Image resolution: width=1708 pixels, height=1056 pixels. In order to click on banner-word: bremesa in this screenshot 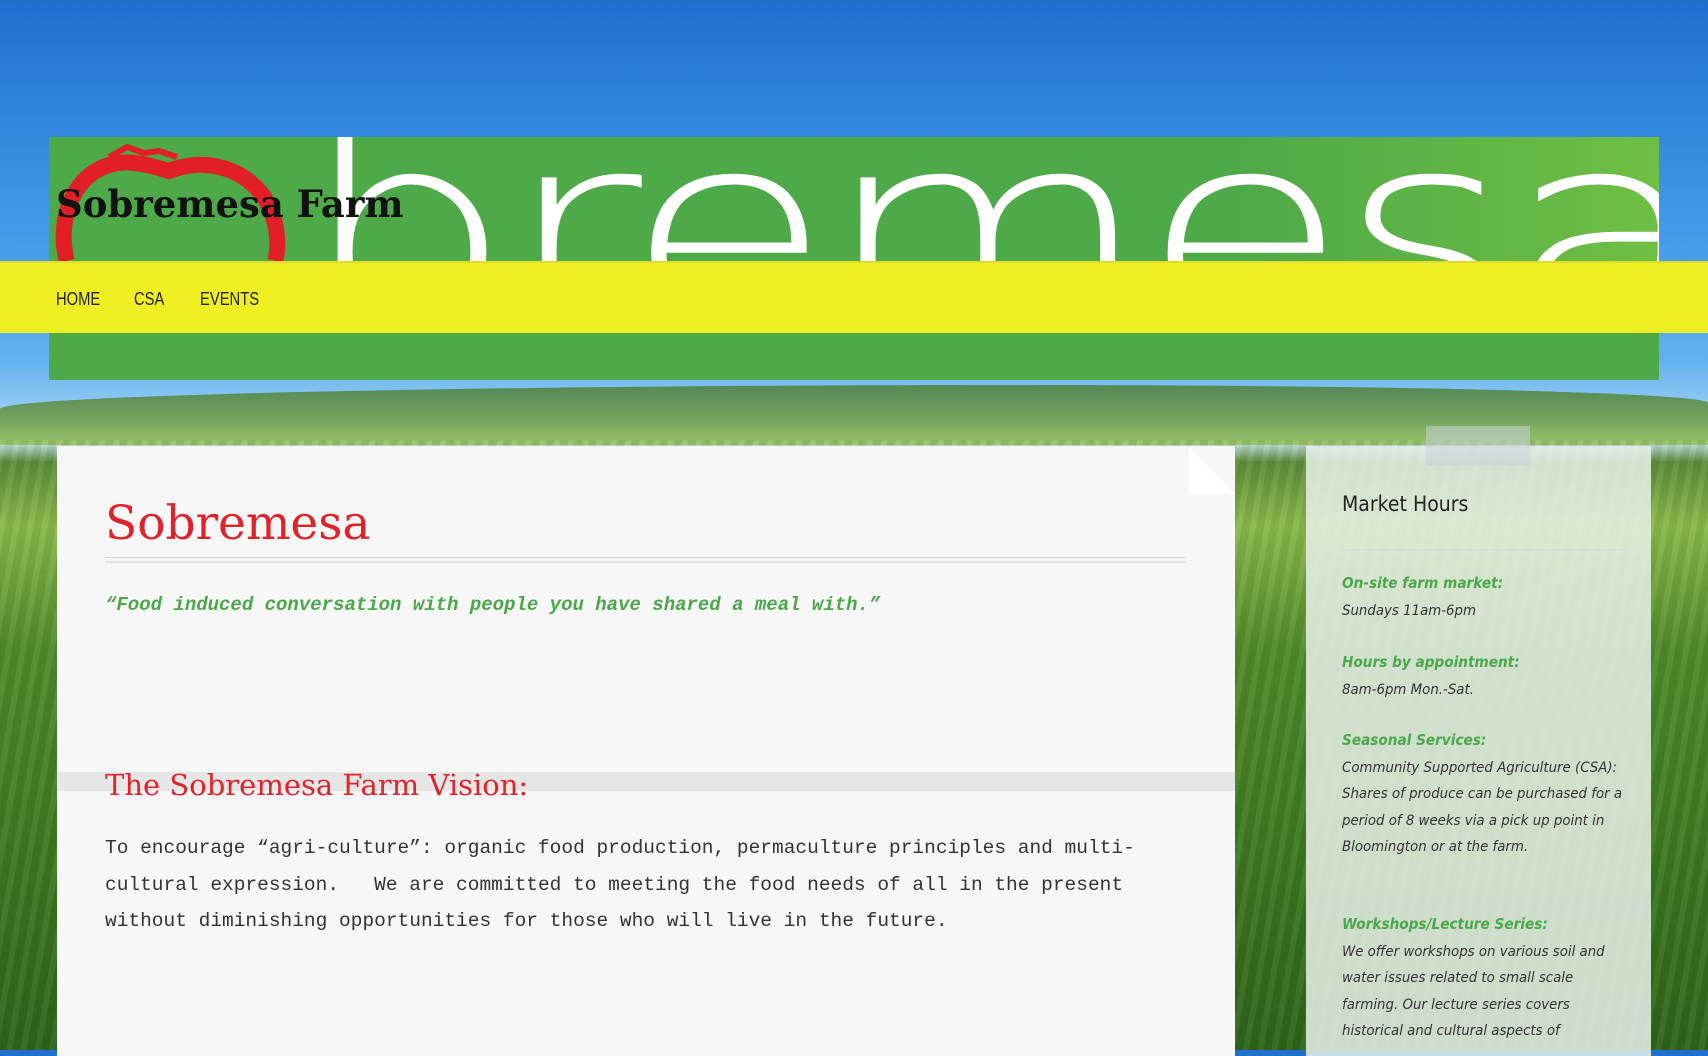, I will do `click(979, 199)`.